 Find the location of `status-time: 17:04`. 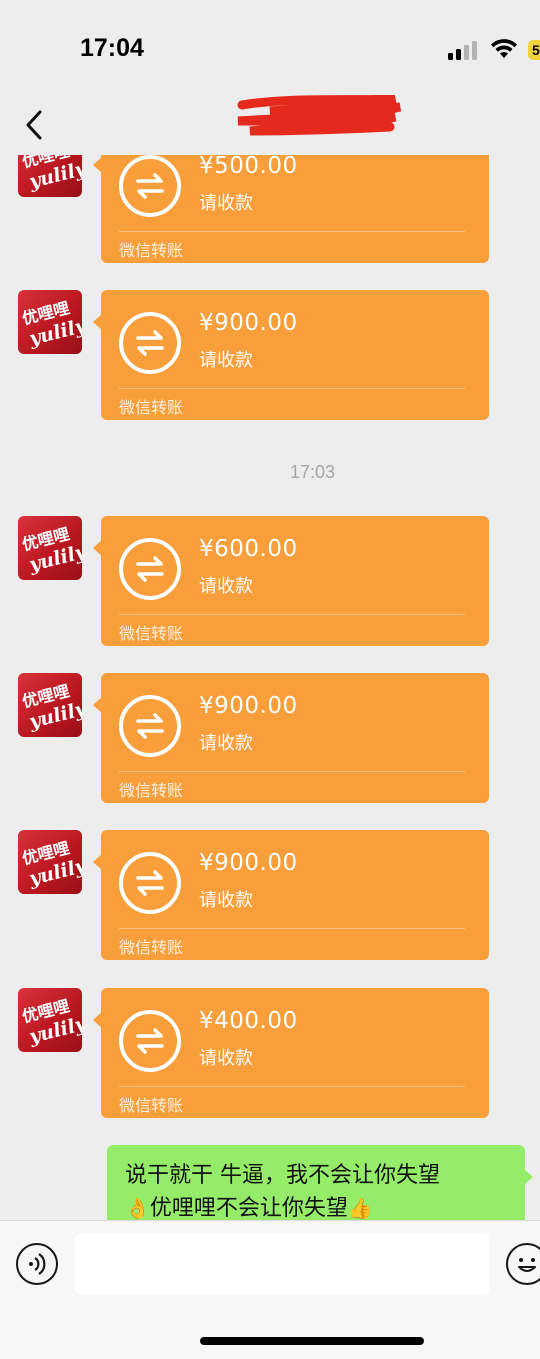

status-time: 17:04 is located at coordinates (112, 48).